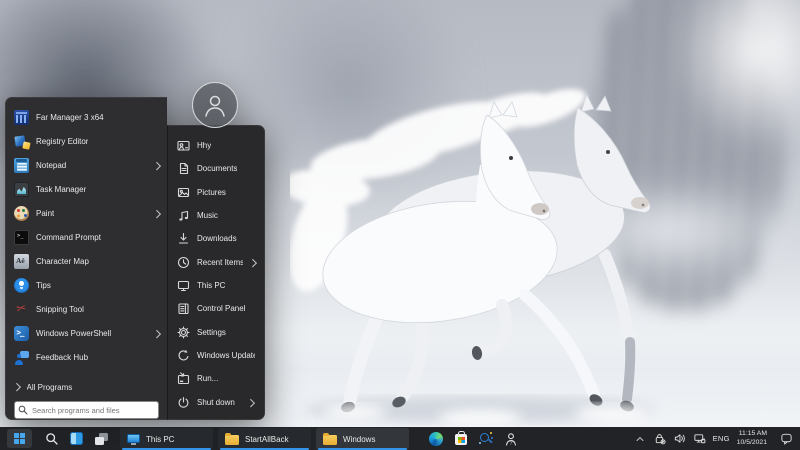 The width and height of the screenshot is (800, 450). Describe the element at coordinates (216, 332) in the screenshot. I see `start-menu-item-settings: Settings` at that location.